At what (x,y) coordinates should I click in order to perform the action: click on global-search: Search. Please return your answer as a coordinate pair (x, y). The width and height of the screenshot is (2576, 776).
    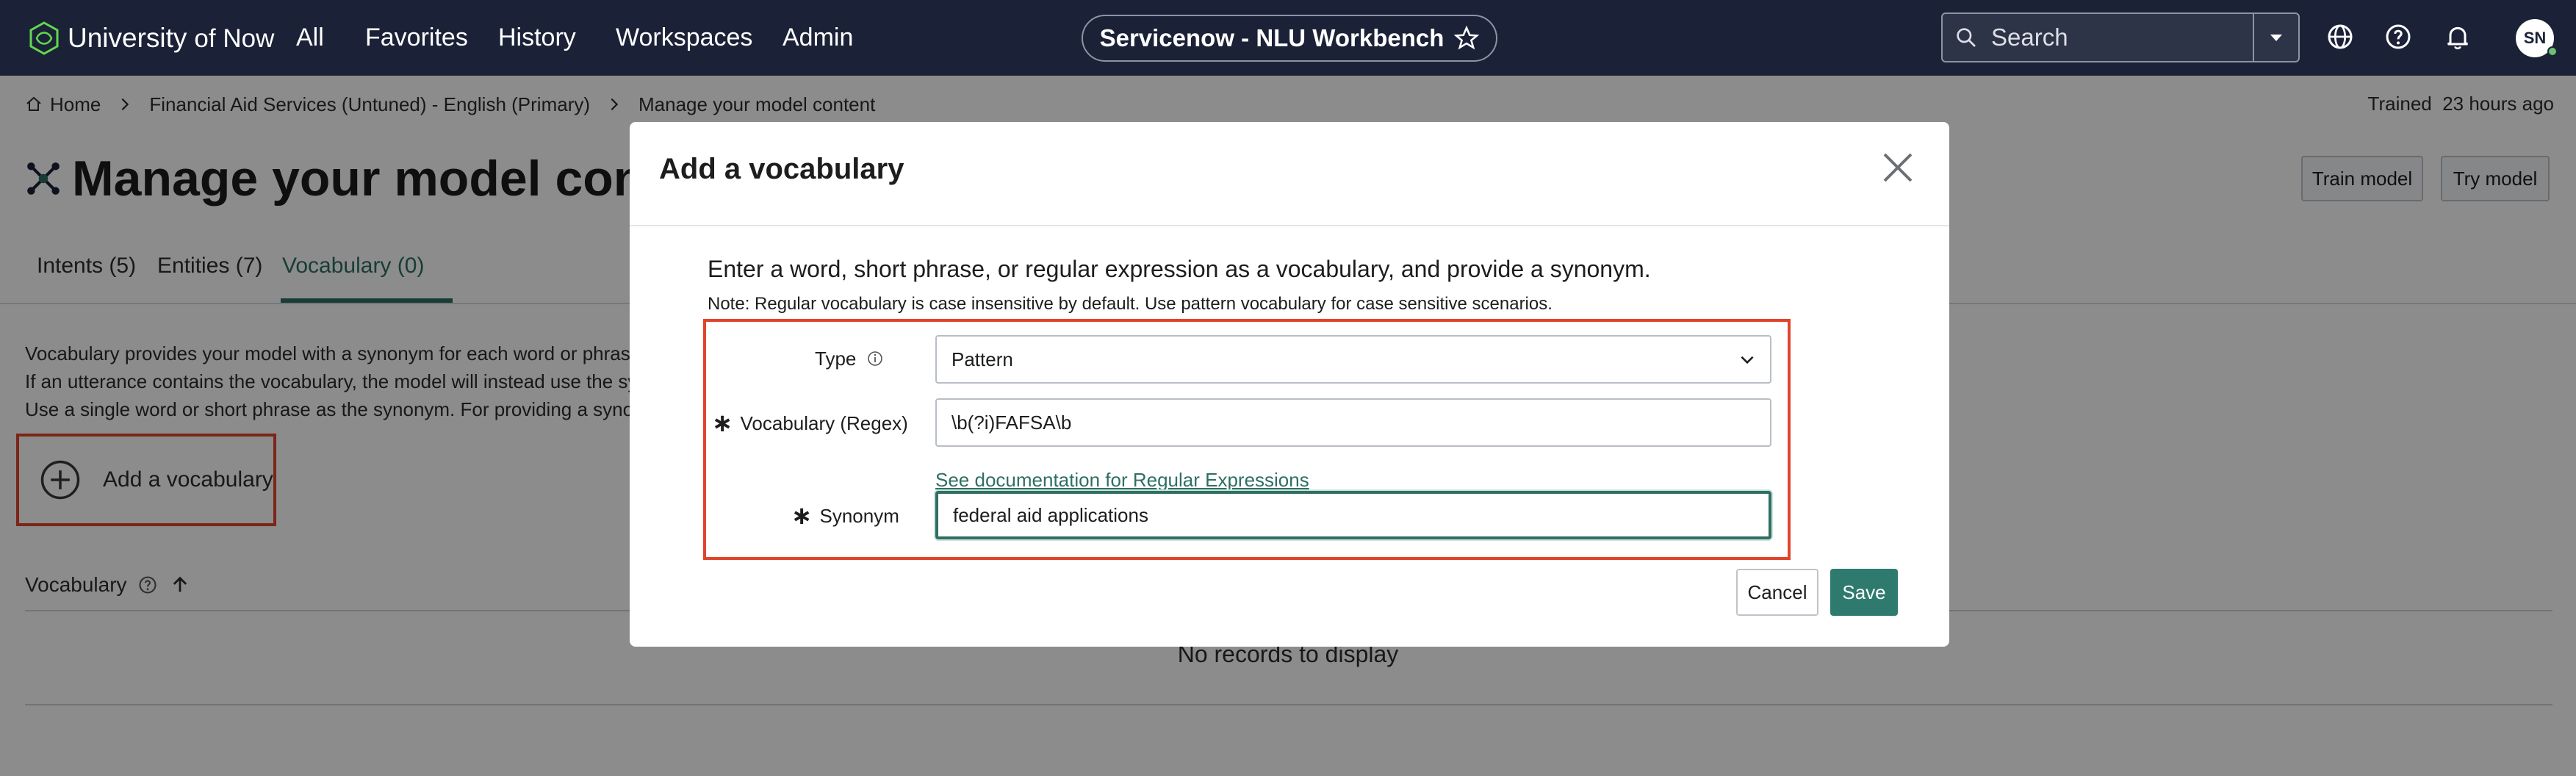
    Looking at the image, I should click on (2120, 37).